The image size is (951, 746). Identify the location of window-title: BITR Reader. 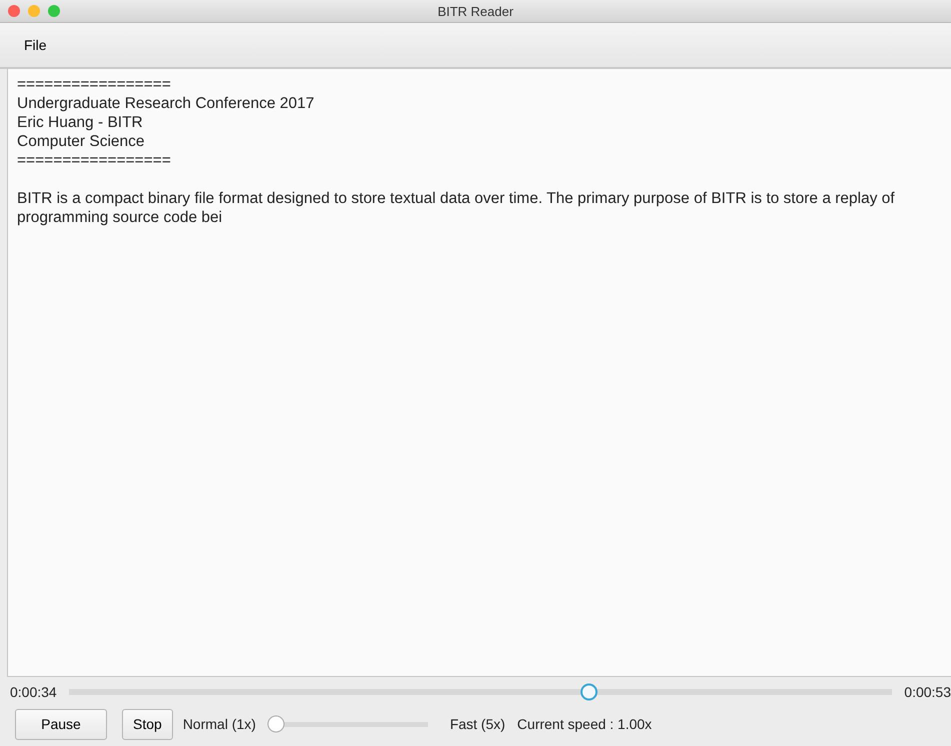
(476, 11).